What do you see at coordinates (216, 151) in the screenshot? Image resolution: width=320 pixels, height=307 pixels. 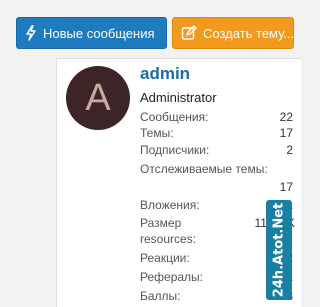 I see `stat-row-followers: Подписчики: 2` at bounding box center [216, 151].